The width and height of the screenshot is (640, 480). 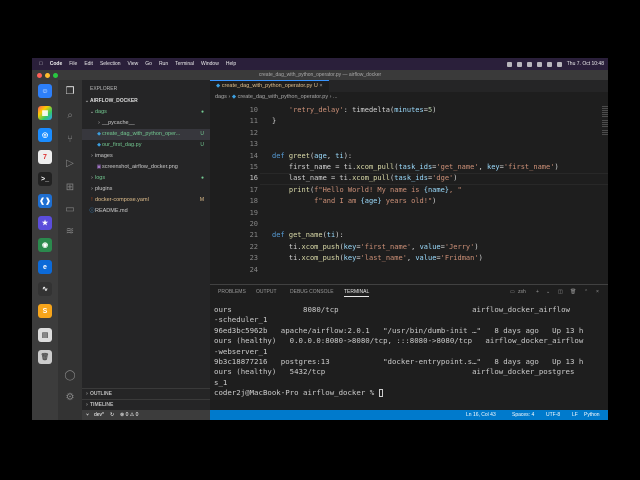 I want to click on file-tree-item: ▣screenshot_airflow_docker.png, so click(x=146, y=167).